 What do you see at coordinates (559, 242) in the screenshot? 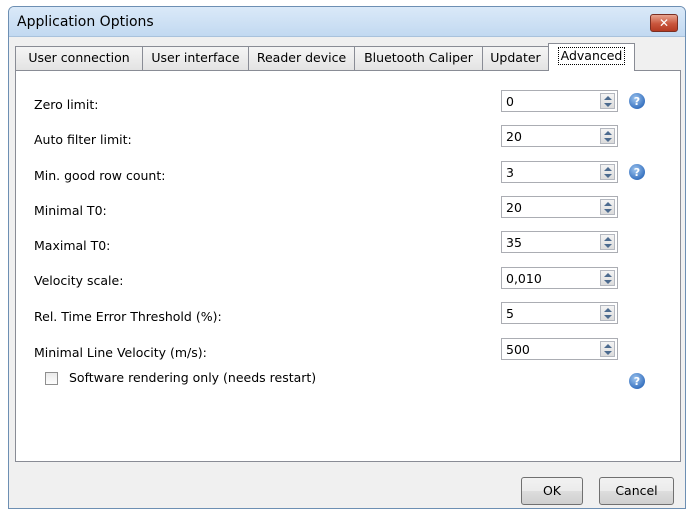
I see `maximal-t0-spinner: 35` at bounding box center [559, 242].